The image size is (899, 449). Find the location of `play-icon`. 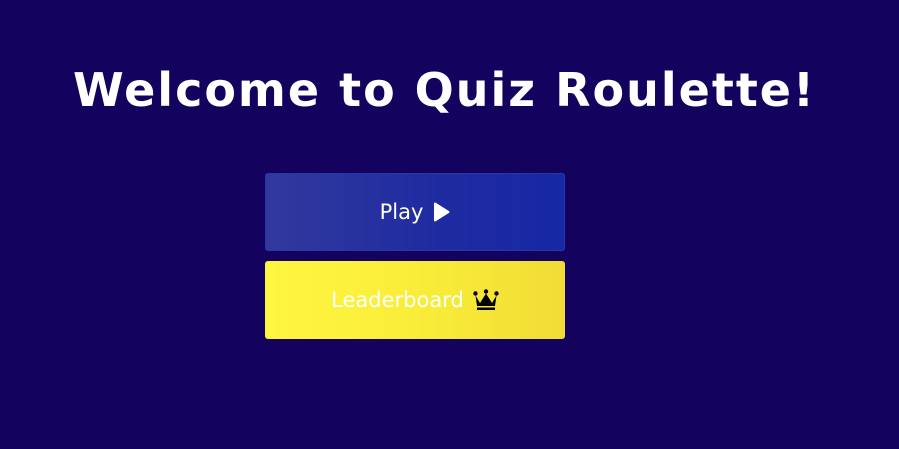

play-icon is located at coordinates (441, 212).